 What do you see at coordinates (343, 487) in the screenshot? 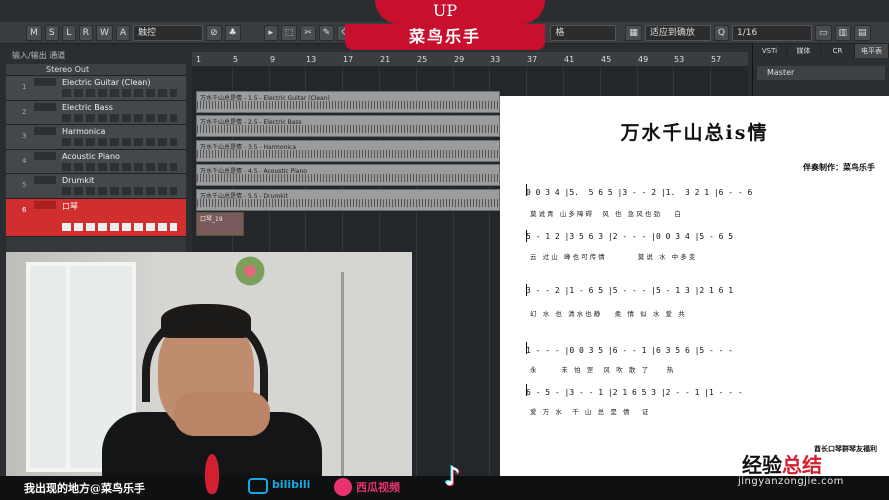
I see `xigua-icon` at bounding box center [343, 487].